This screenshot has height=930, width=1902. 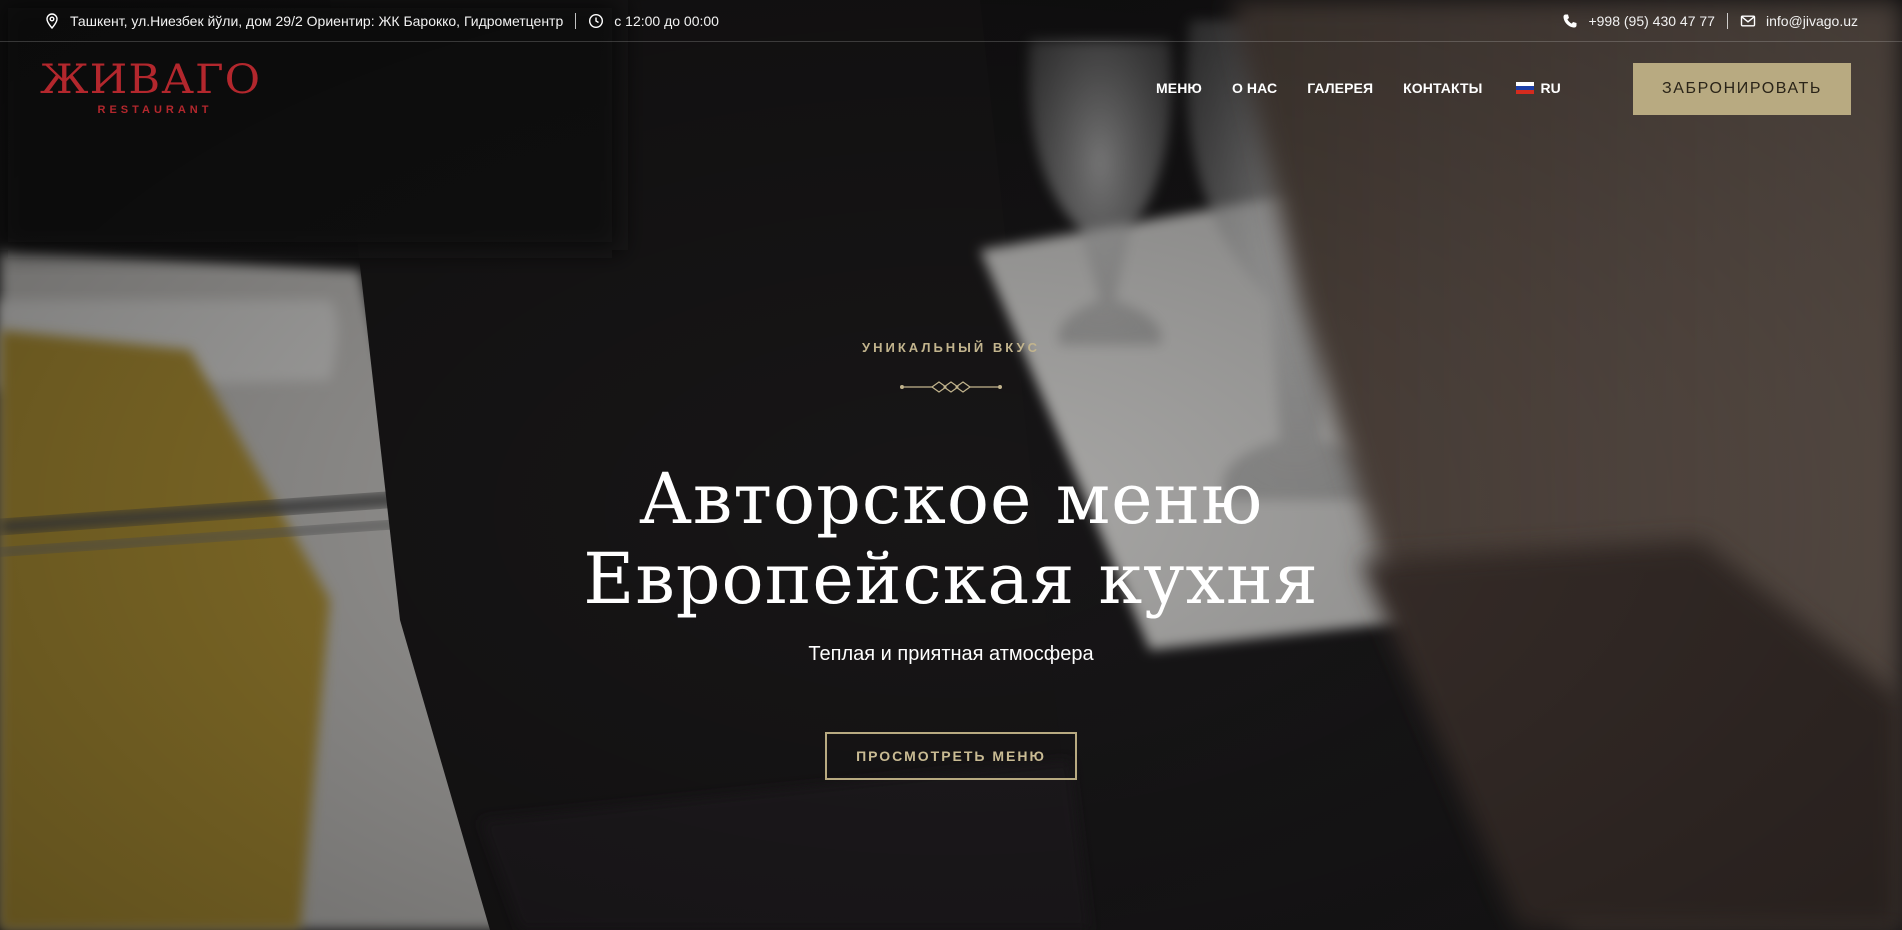 I want to click on view-menu-button: ПРОСМОТРЕТЬ МЕНЮ, so click(x=951, y=756).